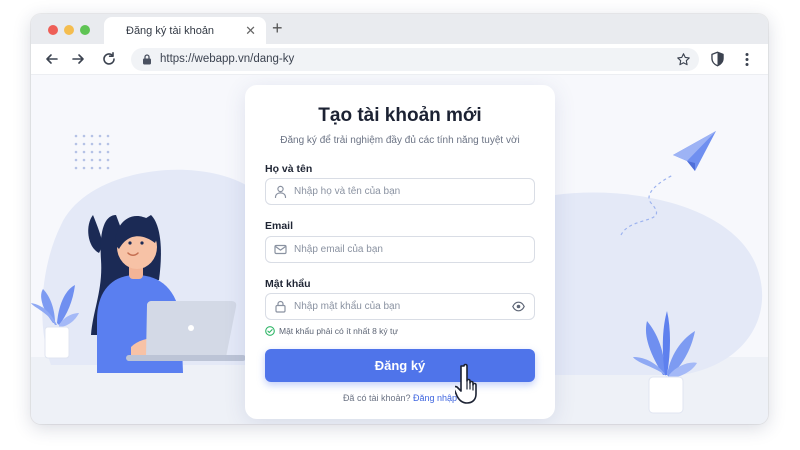 This screenshot has height=450, width=800. Describe the element at coordinates (400, 115) in the screenshot. I see `form-title: Tạo tài khoản mới` at that location.